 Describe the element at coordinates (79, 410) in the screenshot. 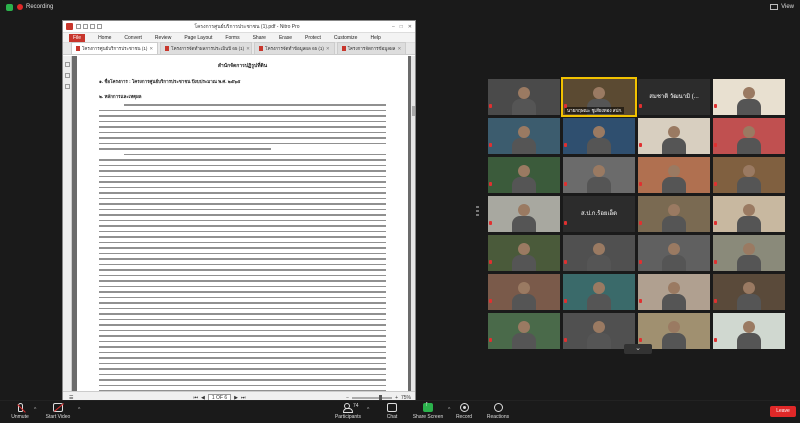

I see `video-options-caret-icon: ^` at that location.